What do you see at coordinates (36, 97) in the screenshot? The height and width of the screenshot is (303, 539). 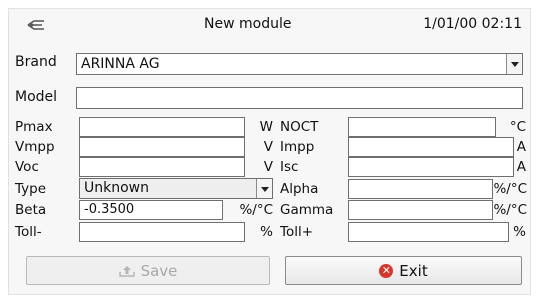 I see `model-label: Model` at bounding box center [36, 97].